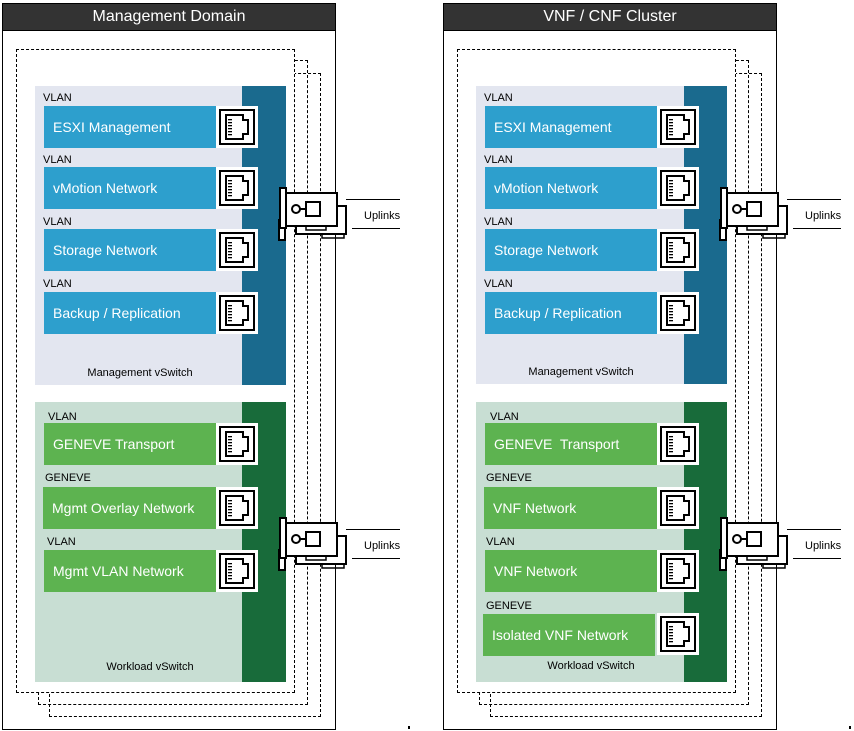  What do you see at coordinates (569, 635) in the screenshot?
I see `portgroup-isolated-vnf-network: Isolated VNF Network` at bounding box center [569, 635].